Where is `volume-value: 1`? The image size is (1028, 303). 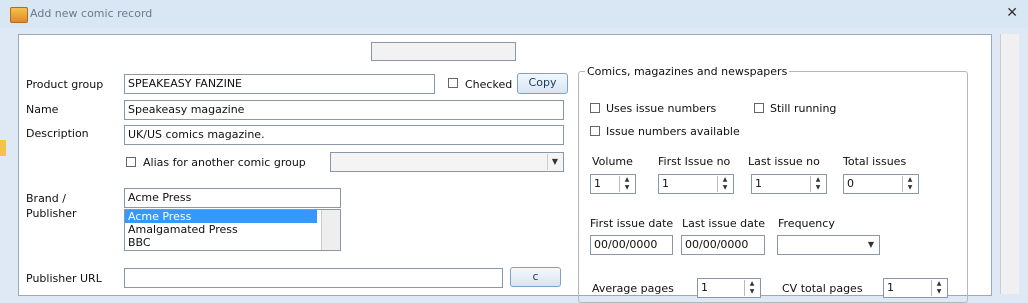
volume-value: 1 is located at coordinates (597, 183).